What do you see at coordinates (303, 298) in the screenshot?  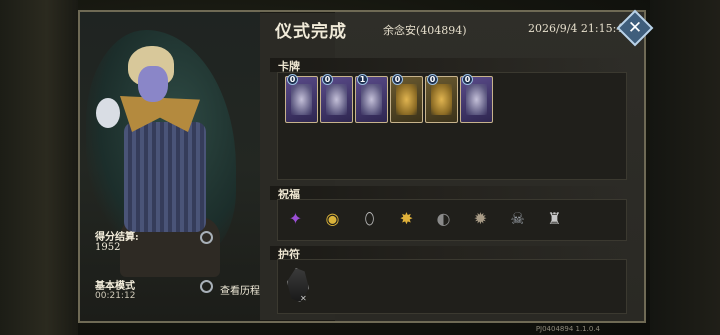 I see `amulet-mark: ✕` at bounding box center [303, 298].